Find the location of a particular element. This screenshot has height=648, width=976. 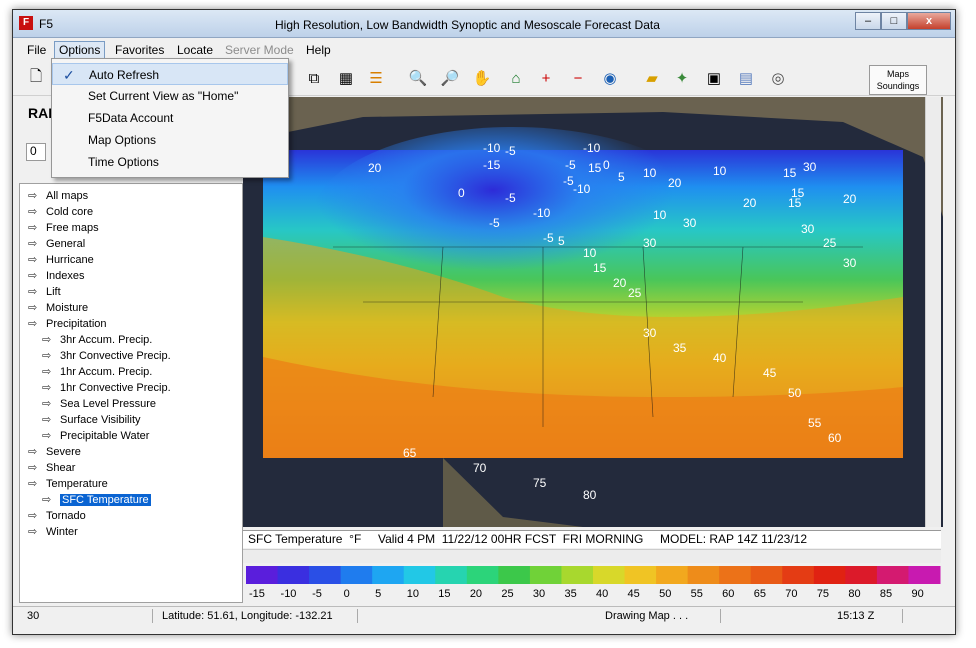

satellite-icon: ✦ is located at coordinates (682, 78).